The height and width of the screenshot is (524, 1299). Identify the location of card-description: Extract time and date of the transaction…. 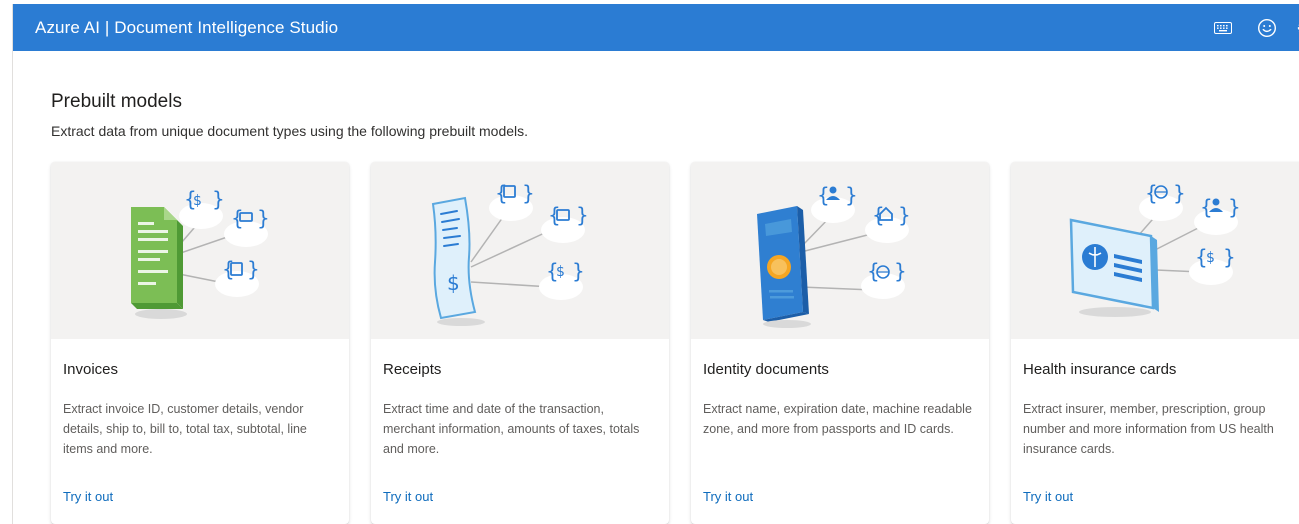
(511, 429).